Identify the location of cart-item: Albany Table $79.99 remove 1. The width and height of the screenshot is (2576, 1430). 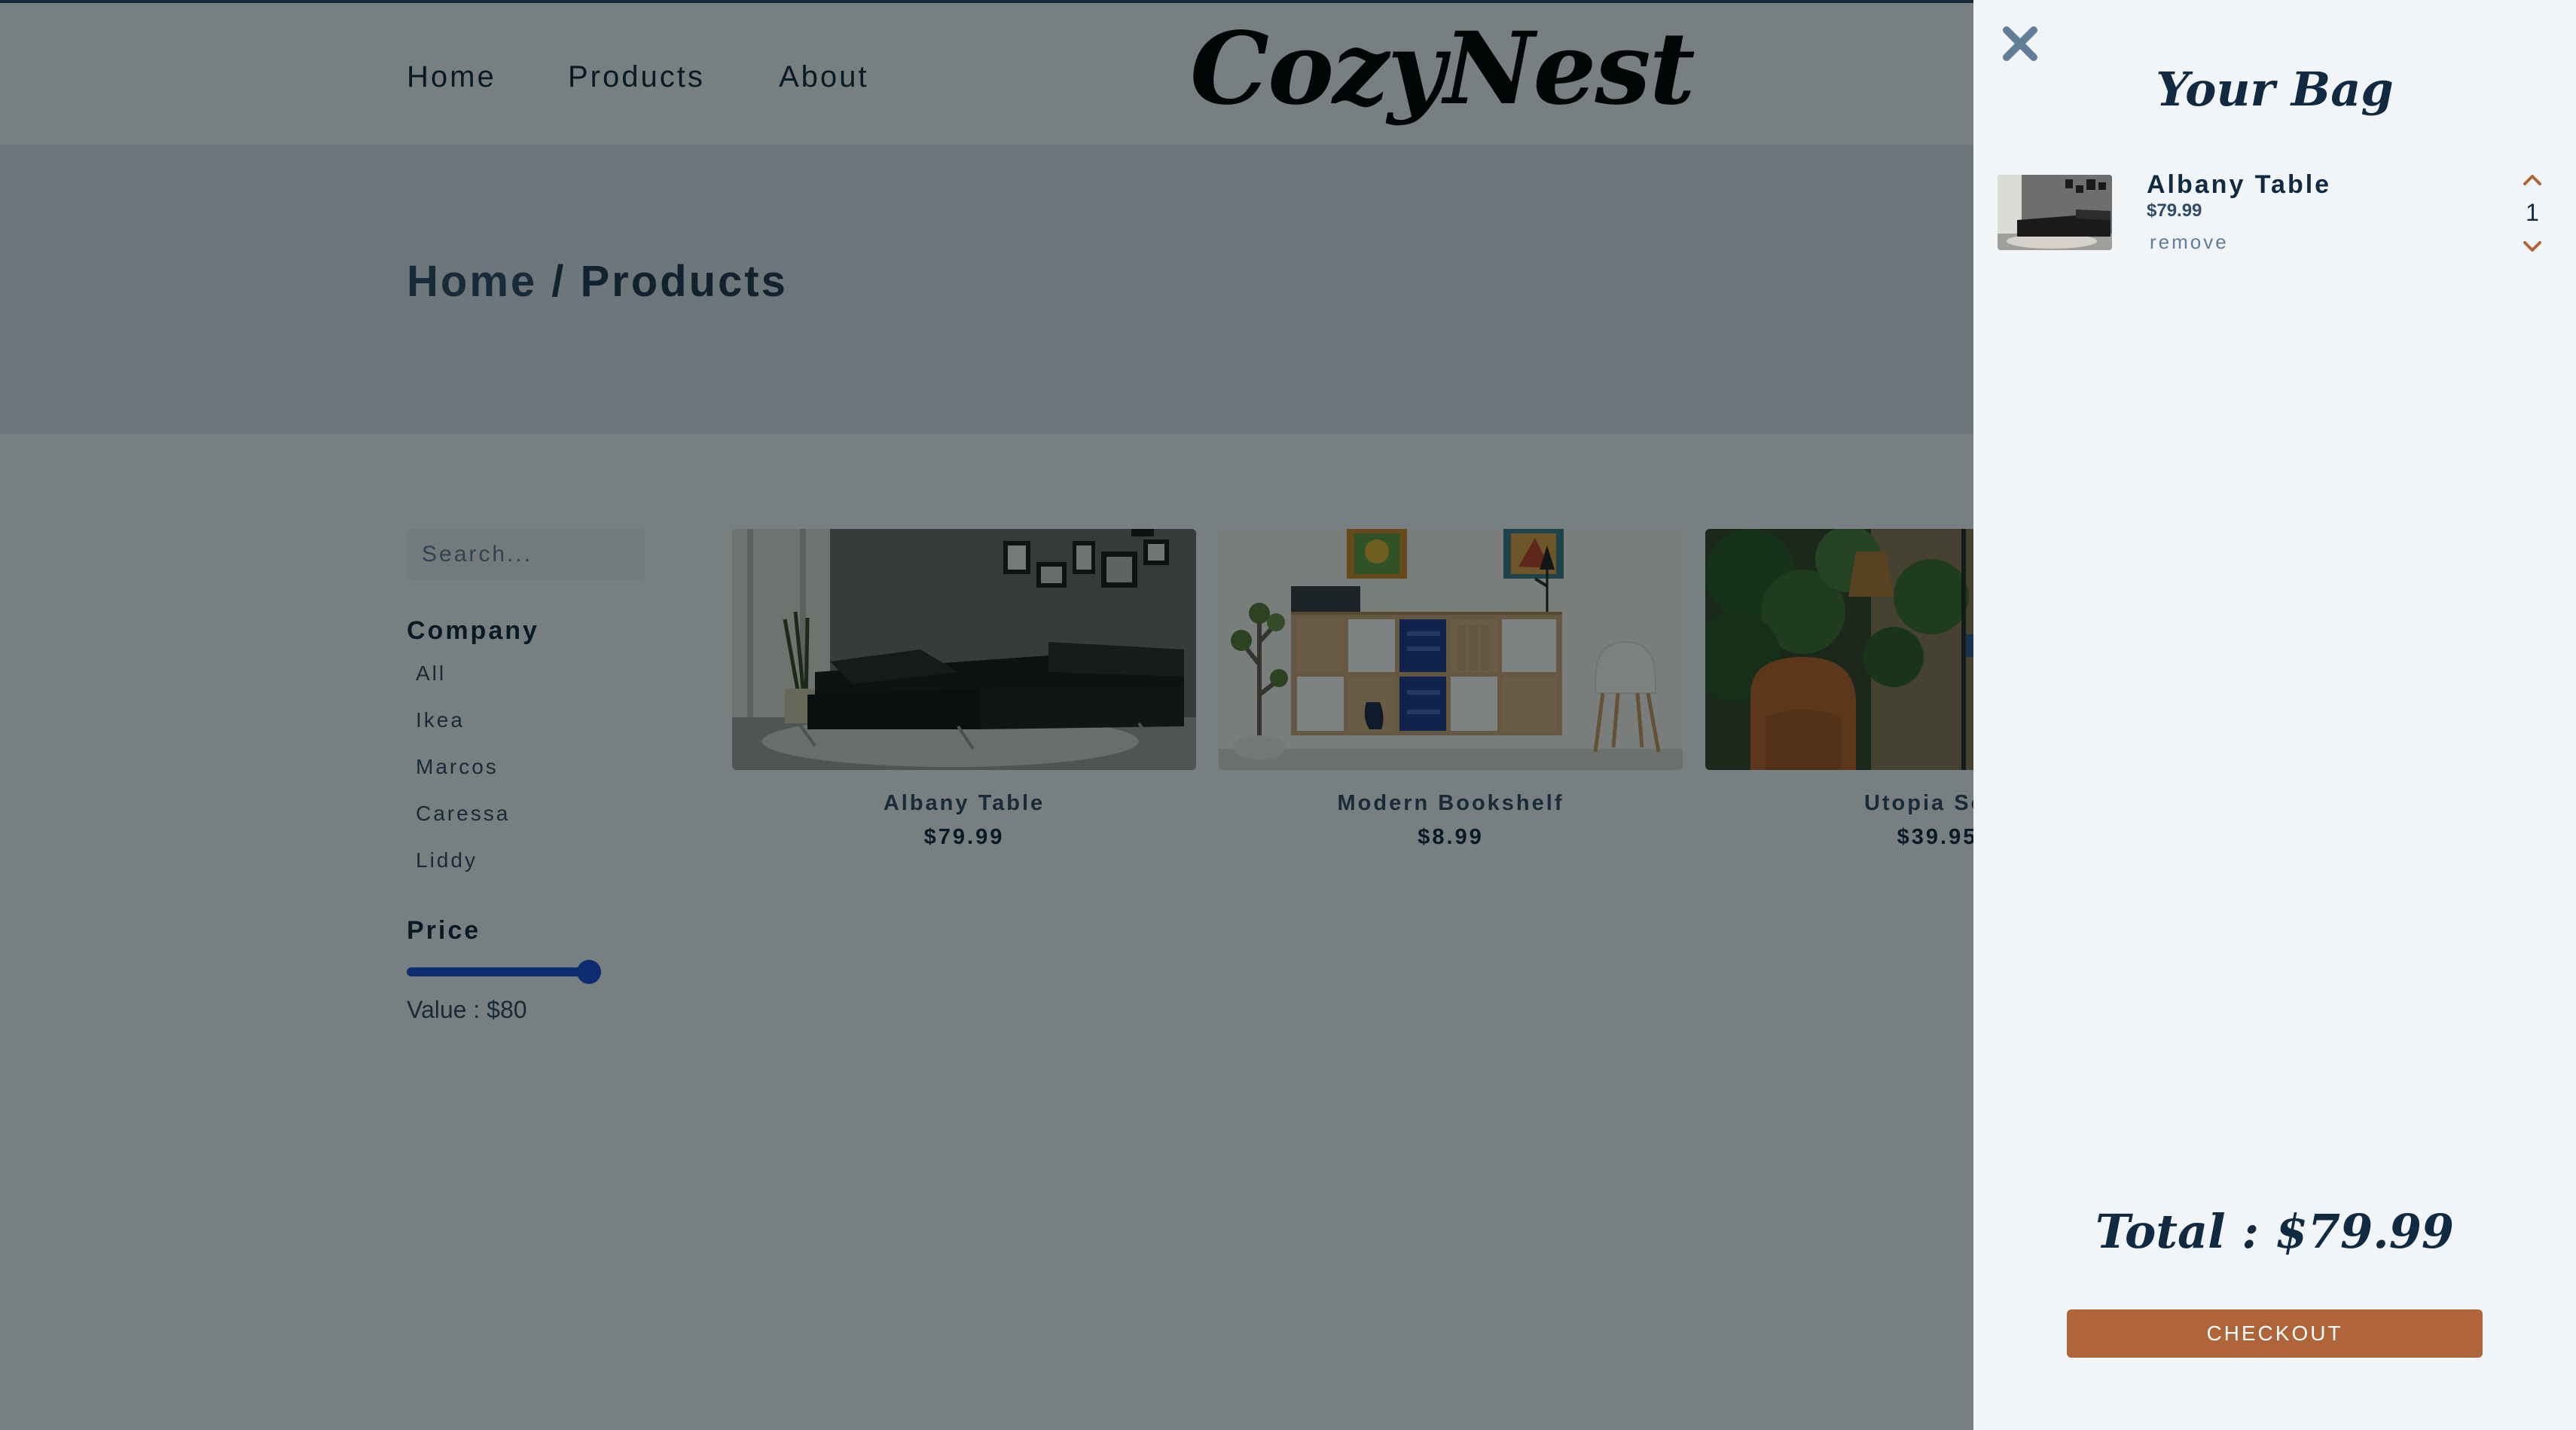
(2277, 216).